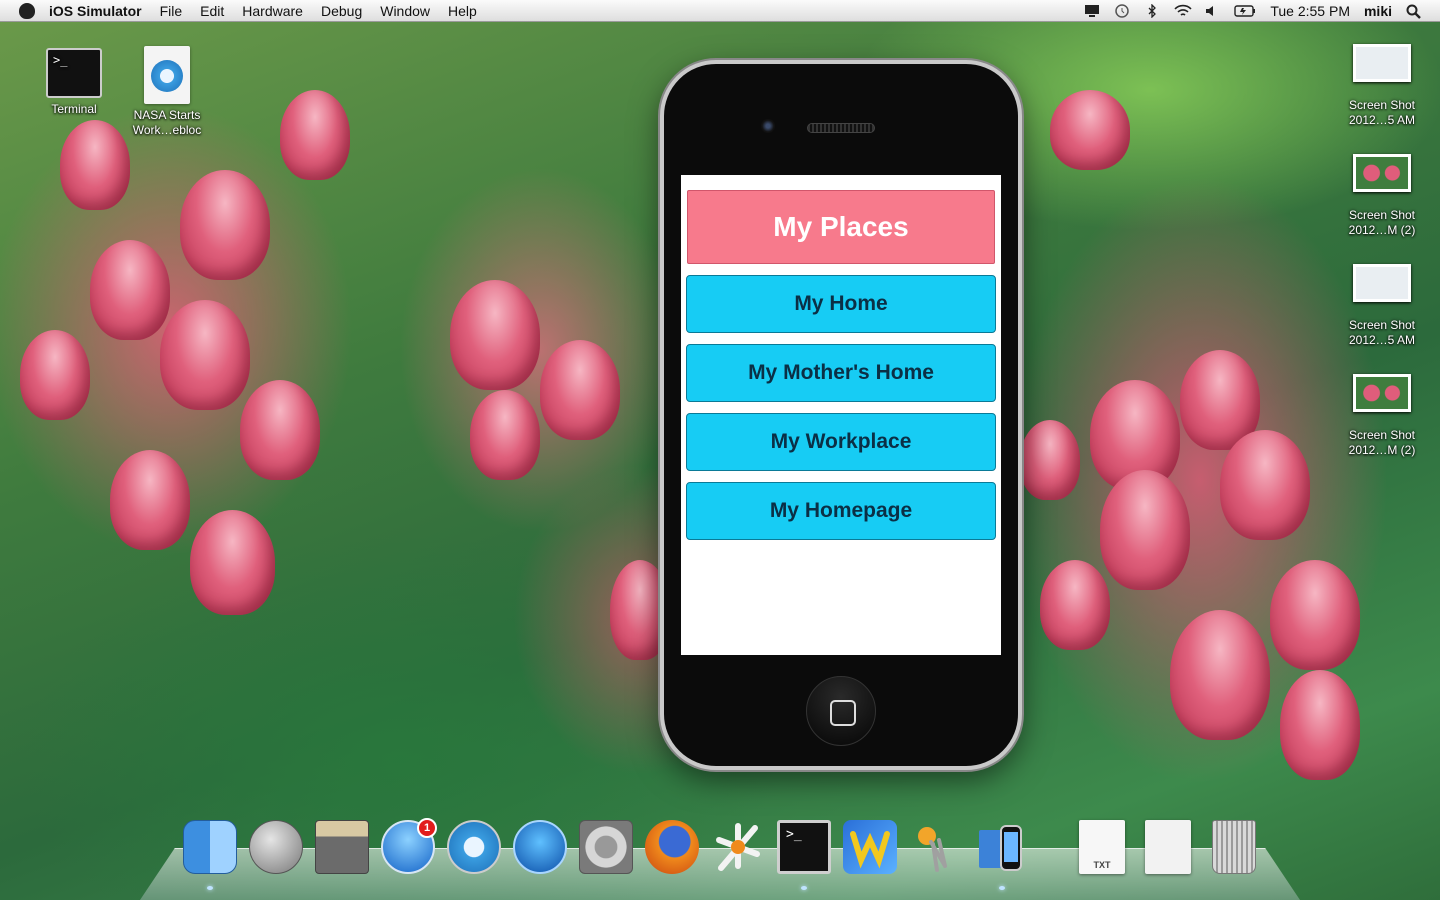 Image resolution: width=1440 pixels, height=900 pixels. I want to click on txt-document-icon: TXT, so click(1102, 847).